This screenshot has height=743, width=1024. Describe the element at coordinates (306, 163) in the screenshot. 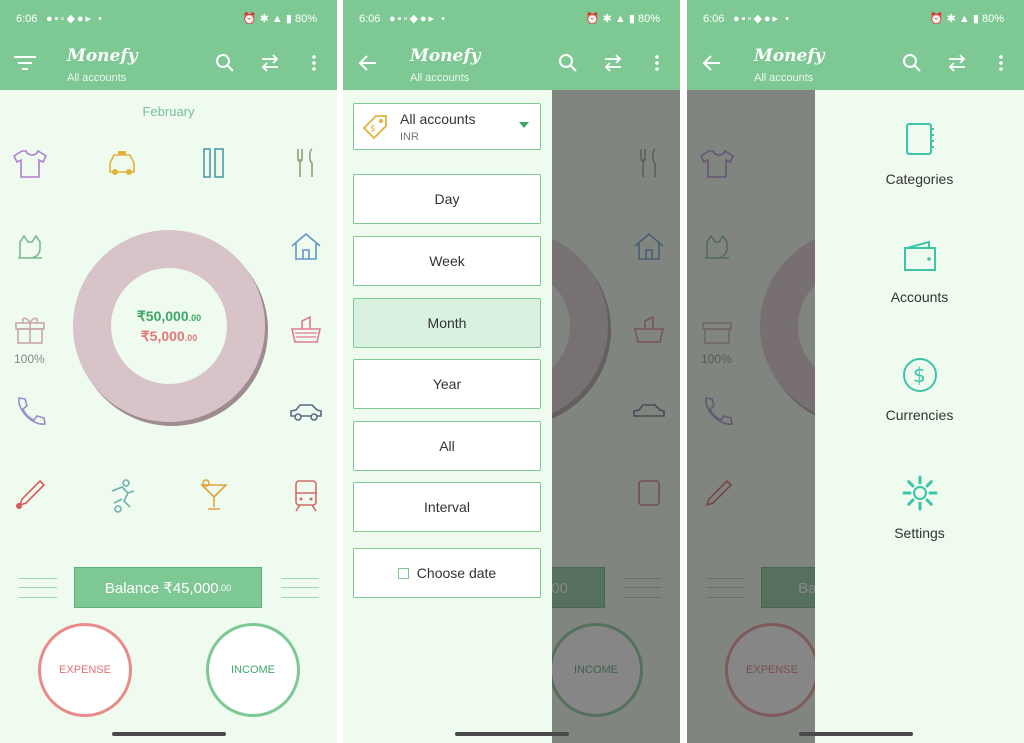

I see `cutlery-icon` at that location.